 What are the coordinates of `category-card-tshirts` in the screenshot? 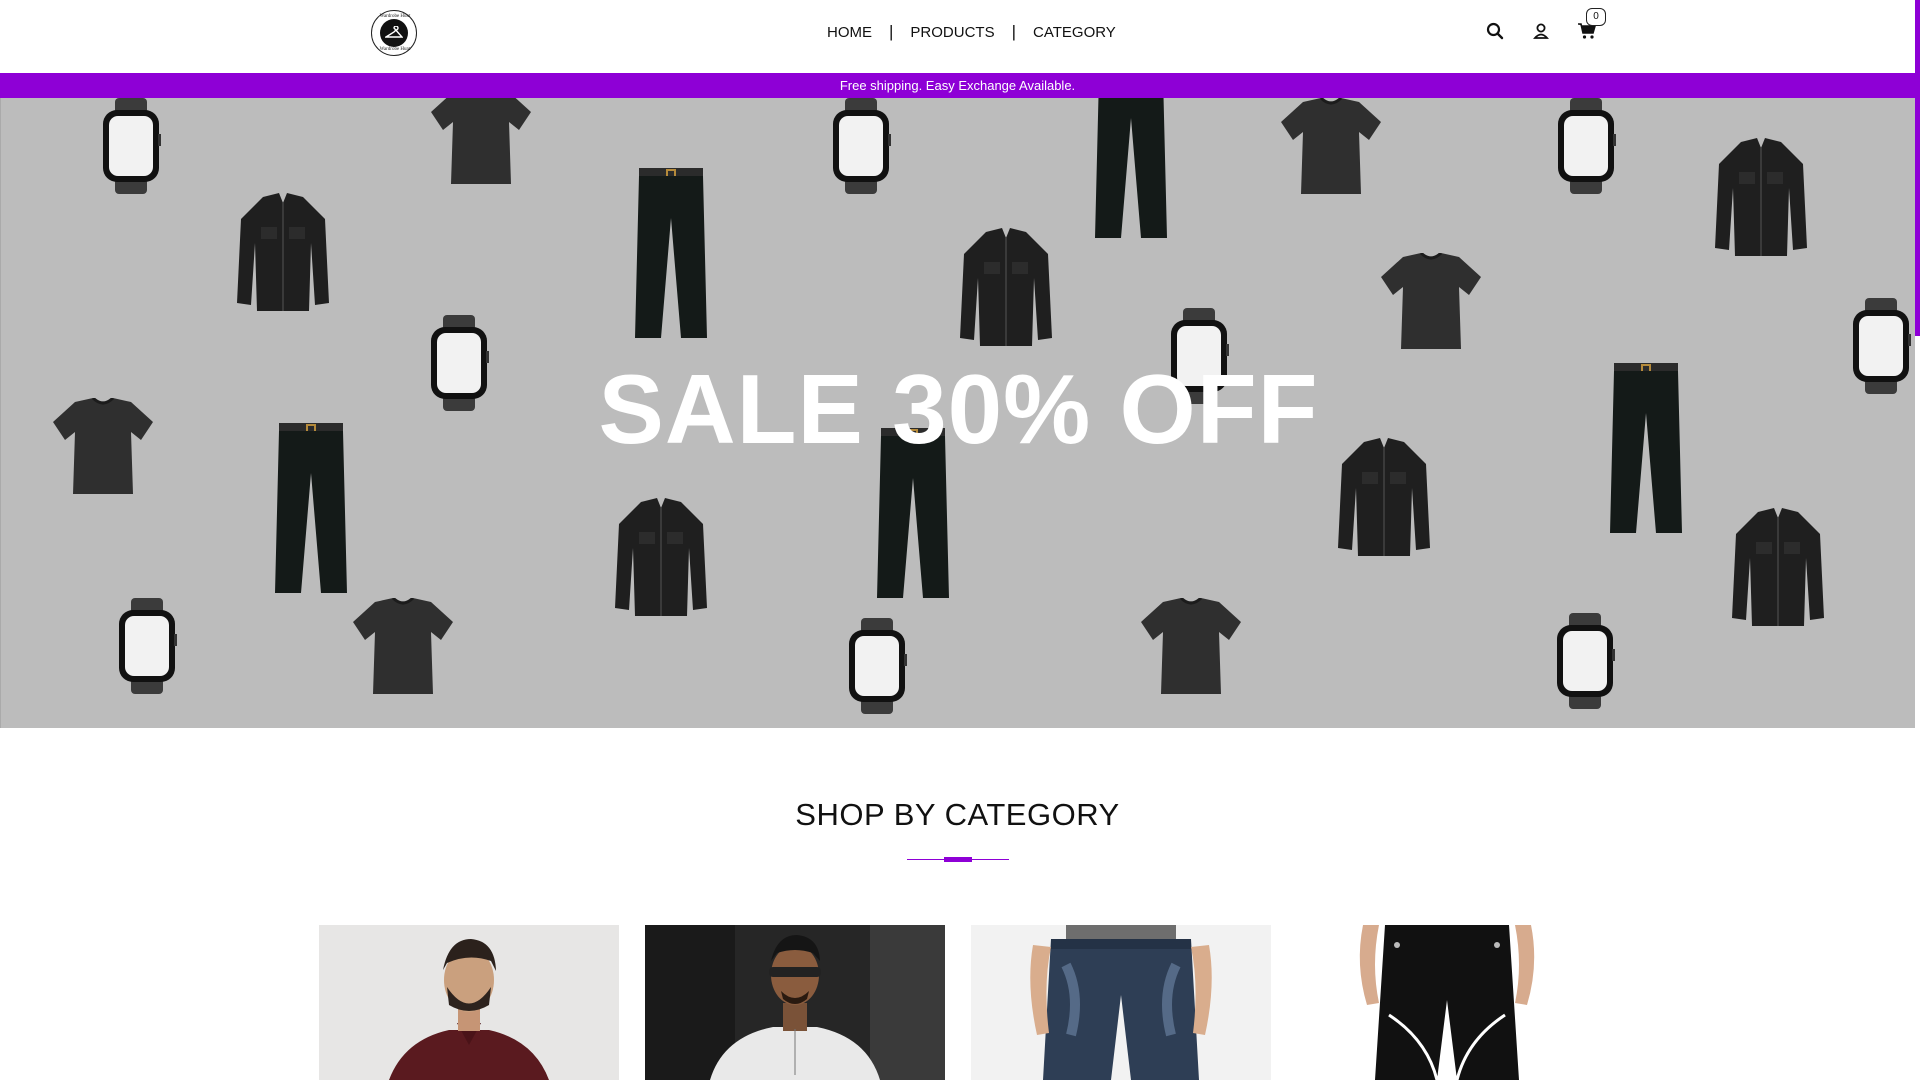 It's located at (795, 1002).